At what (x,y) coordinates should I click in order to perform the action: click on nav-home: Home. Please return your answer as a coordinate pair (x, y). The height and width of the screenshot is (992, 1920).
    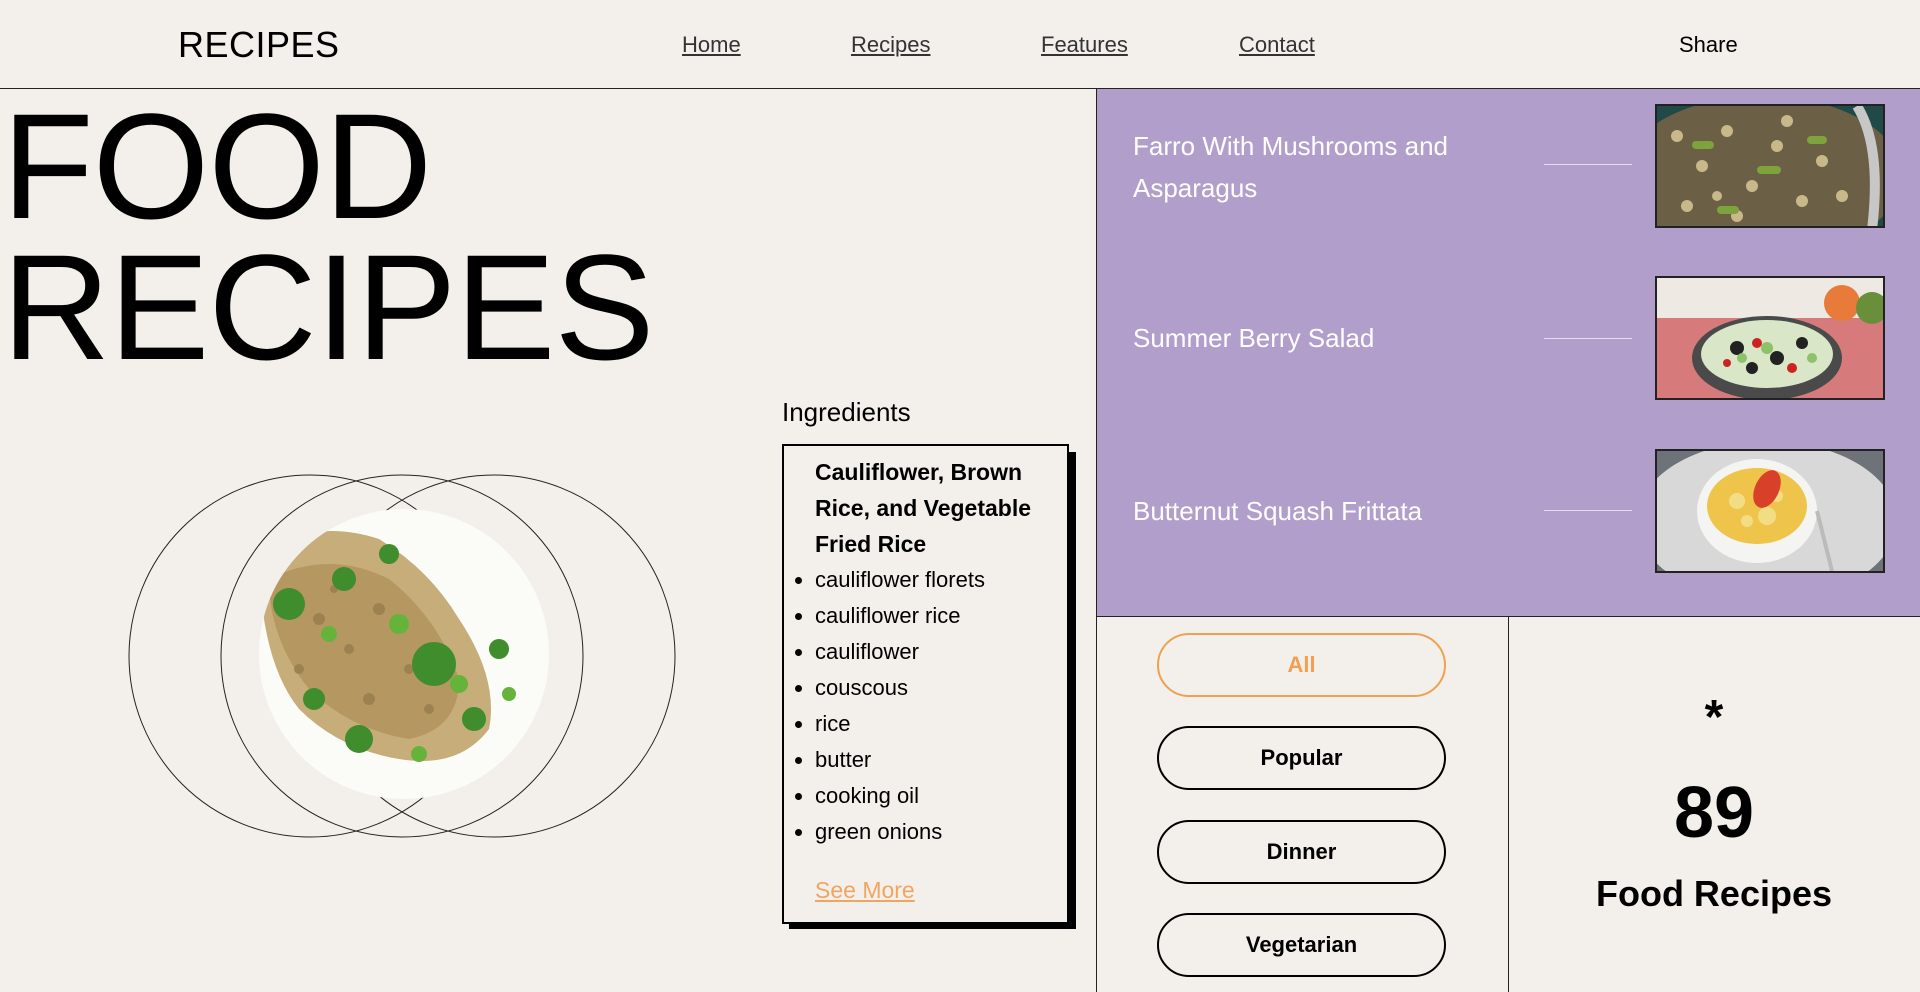
    Looking at the image, I should click on (711, 45).